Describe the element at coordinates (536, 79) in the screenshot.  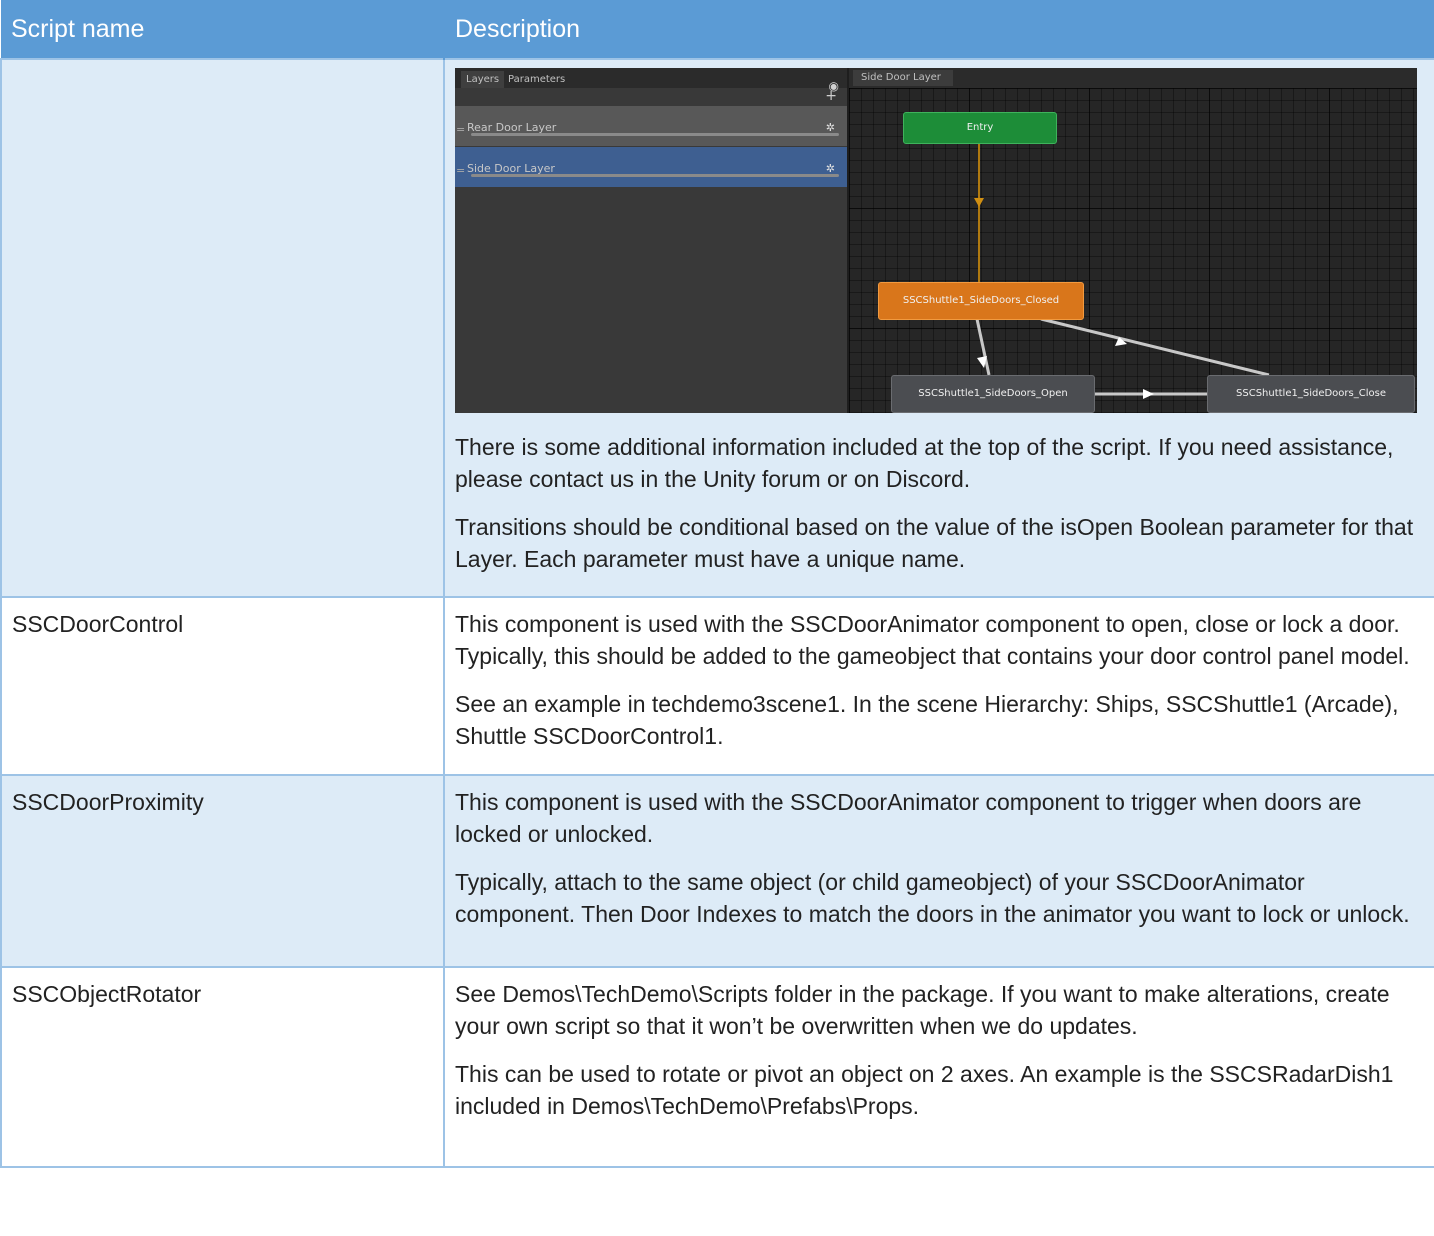
I see `tab-parameters: Parameters` at that location.